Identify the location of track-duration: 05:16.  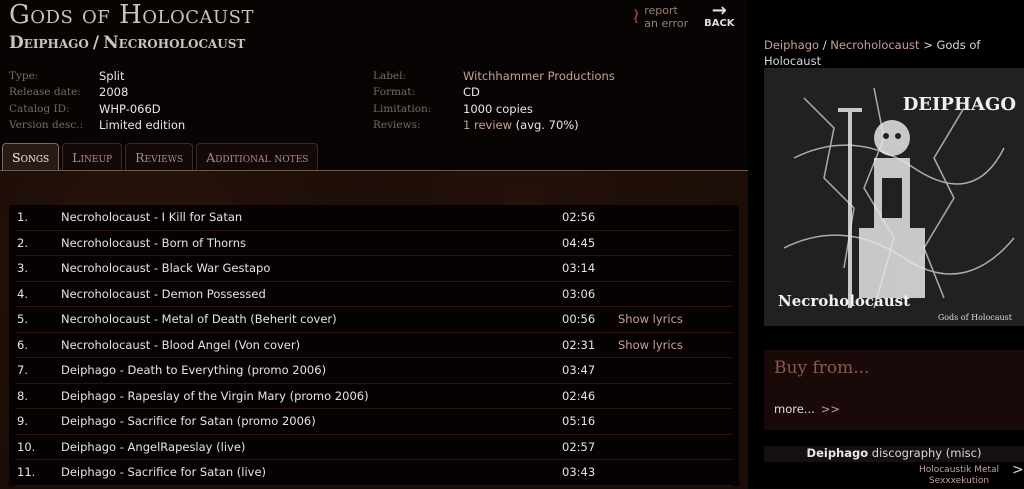
(579, 421).